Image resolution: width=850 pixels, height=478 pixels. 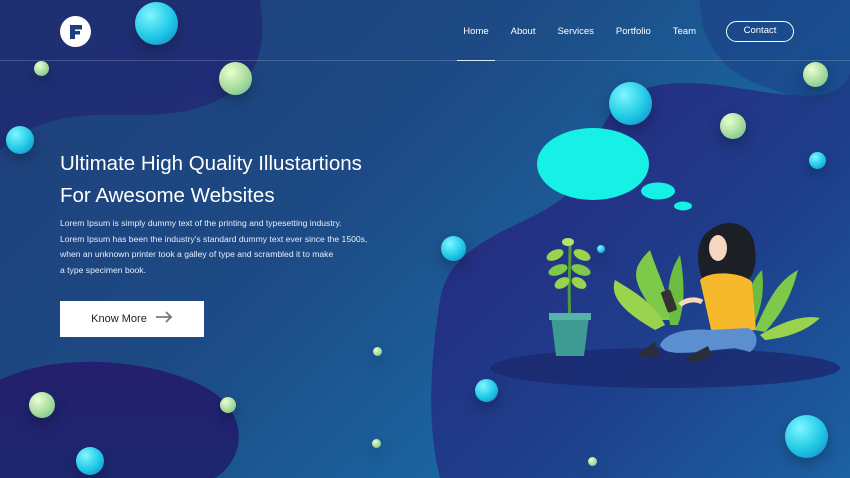 I want to click on logo-f-icon, so click(x=75, y=31).